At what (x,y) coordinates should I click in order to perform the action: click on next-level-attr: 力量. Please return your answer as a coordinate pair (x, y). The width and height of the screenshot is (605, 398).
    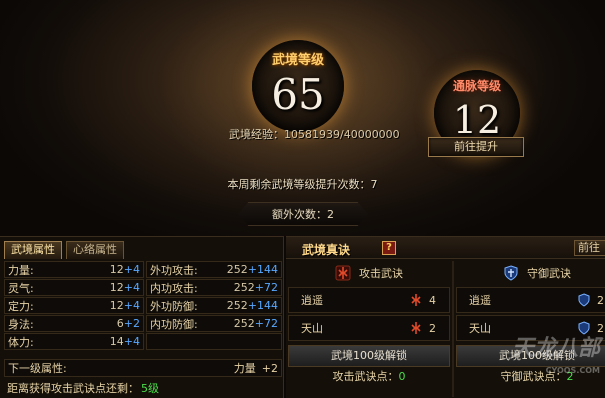
    Looking at the image, I should click on (244, 368).